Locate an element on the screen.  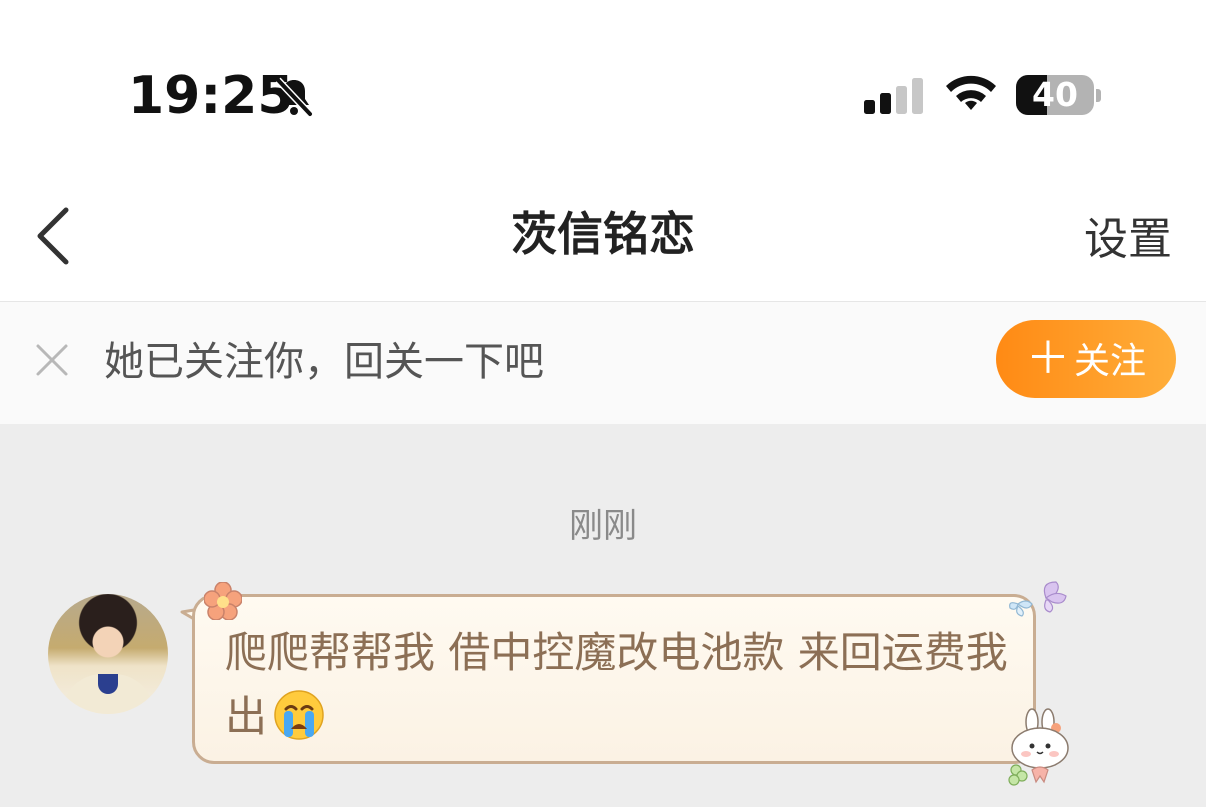
bell-muted-icon is located at coordinates (294, 97).